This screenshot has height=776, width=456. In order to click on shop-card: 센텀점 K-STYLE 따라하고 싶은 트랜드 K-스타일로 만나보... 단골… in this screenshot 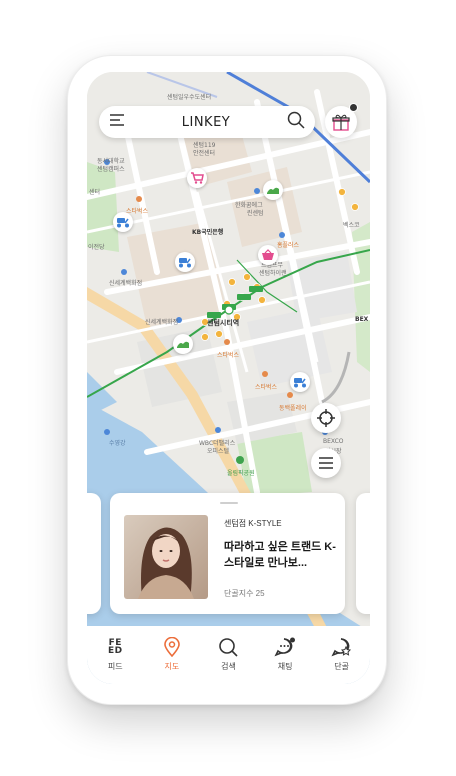, I will do `click(227, 553)`.